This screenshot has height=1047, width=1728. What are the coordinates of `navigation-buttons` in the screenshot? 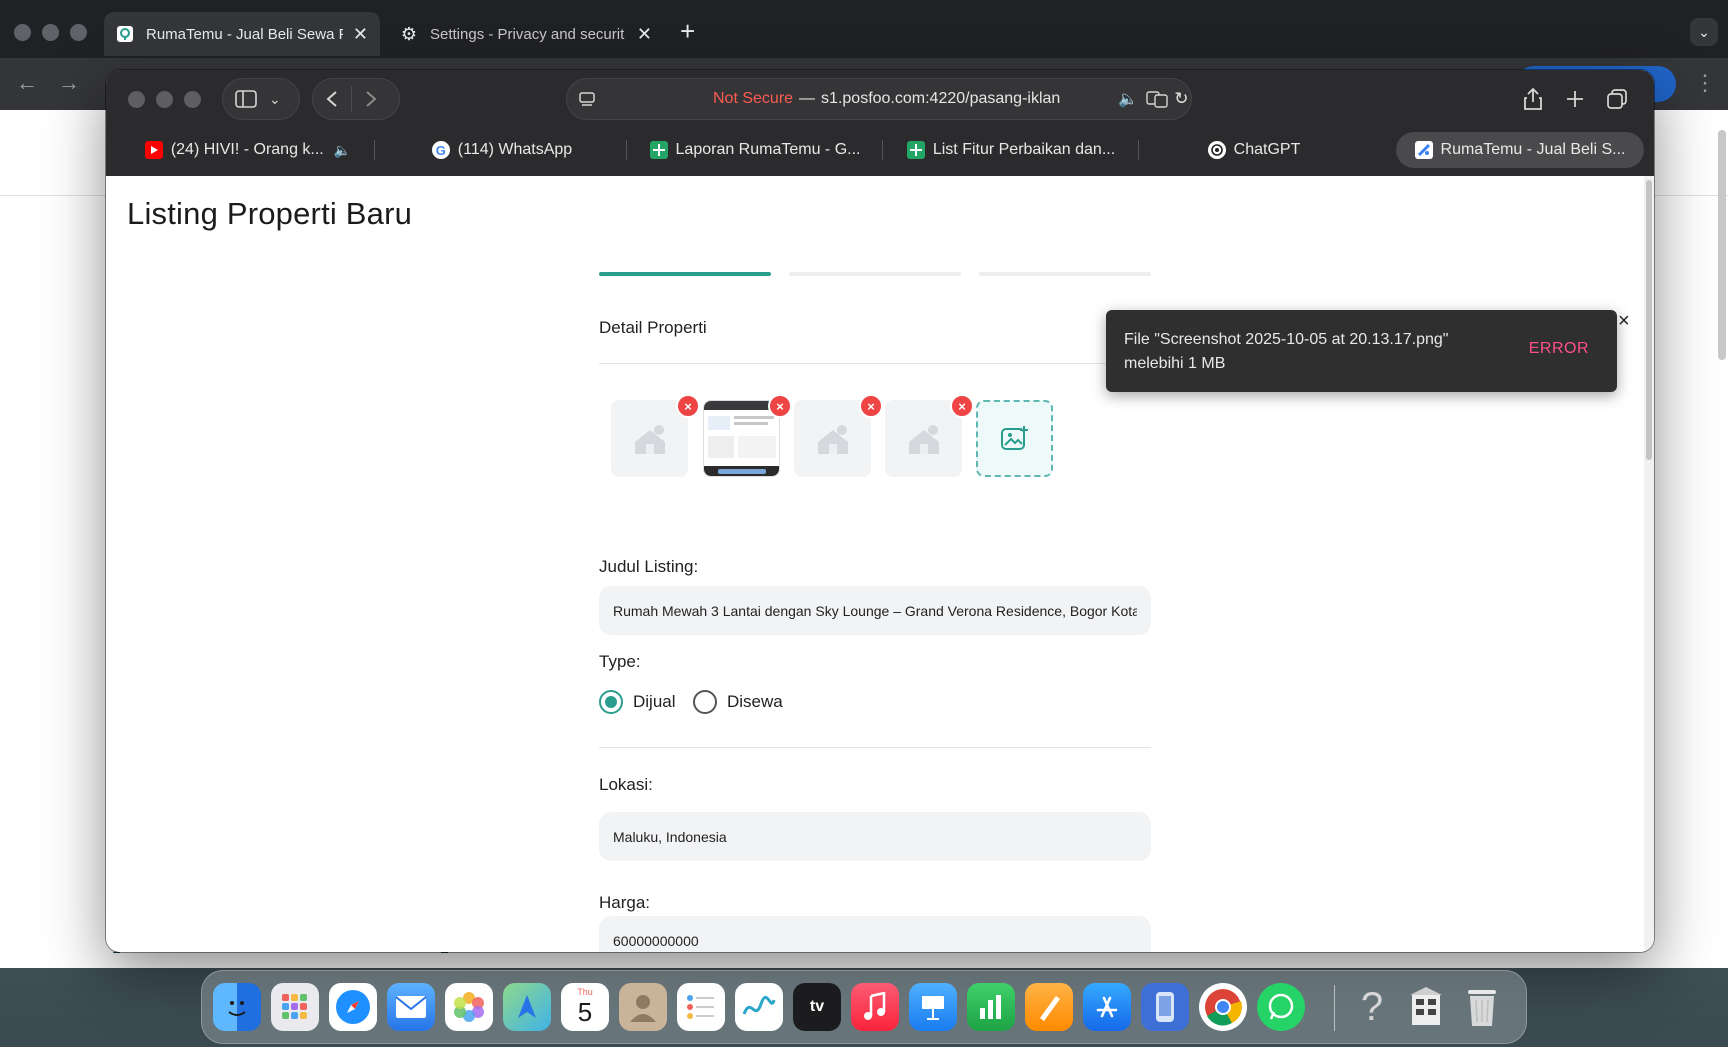 It's located at (356, 99).